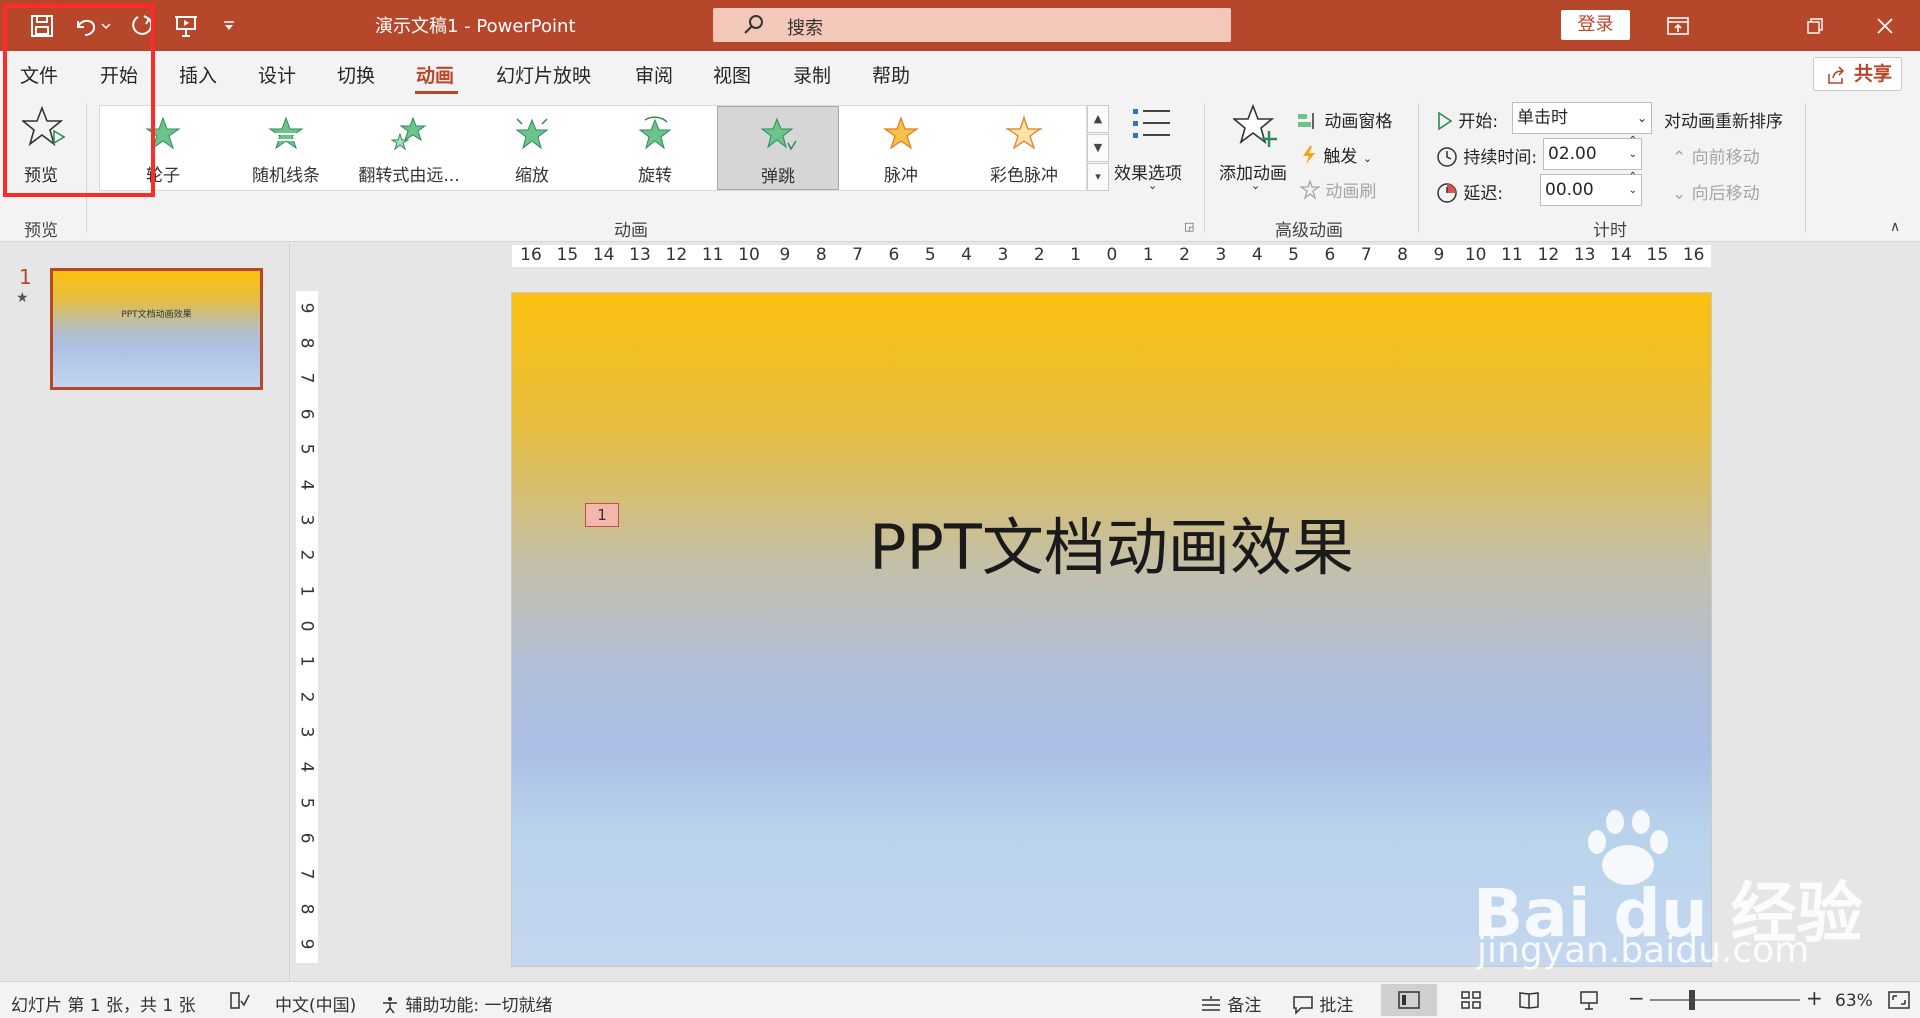 The width and height of the screenshot is (1920, 1018). What do you see at coordinates (1673, 895) in the screenshot?
I see `baidu-watermark: Bai du 经验 jingyan.baidu.com` at bounding box center [1673, 895].